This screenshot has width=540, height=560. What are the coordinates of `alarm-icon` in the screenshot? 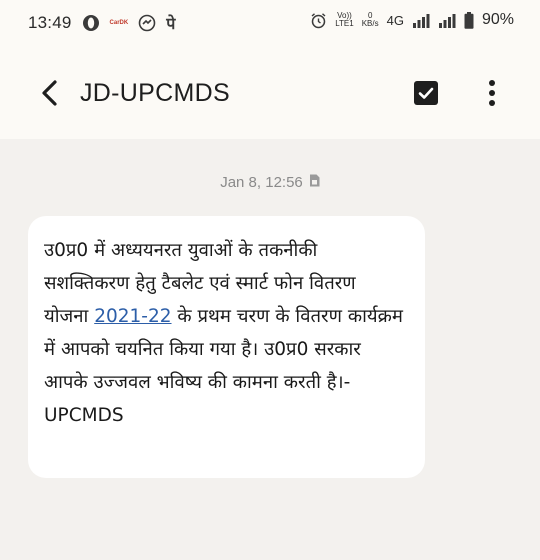 It's located at (318, 20).